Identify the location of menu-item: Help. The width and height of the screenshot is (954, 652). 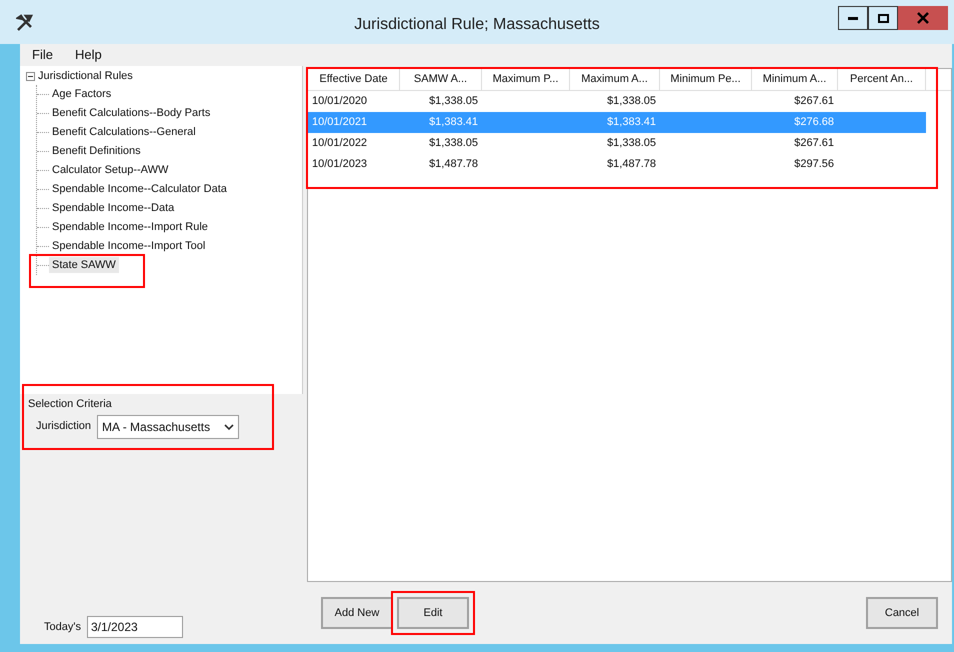
(88, 55).